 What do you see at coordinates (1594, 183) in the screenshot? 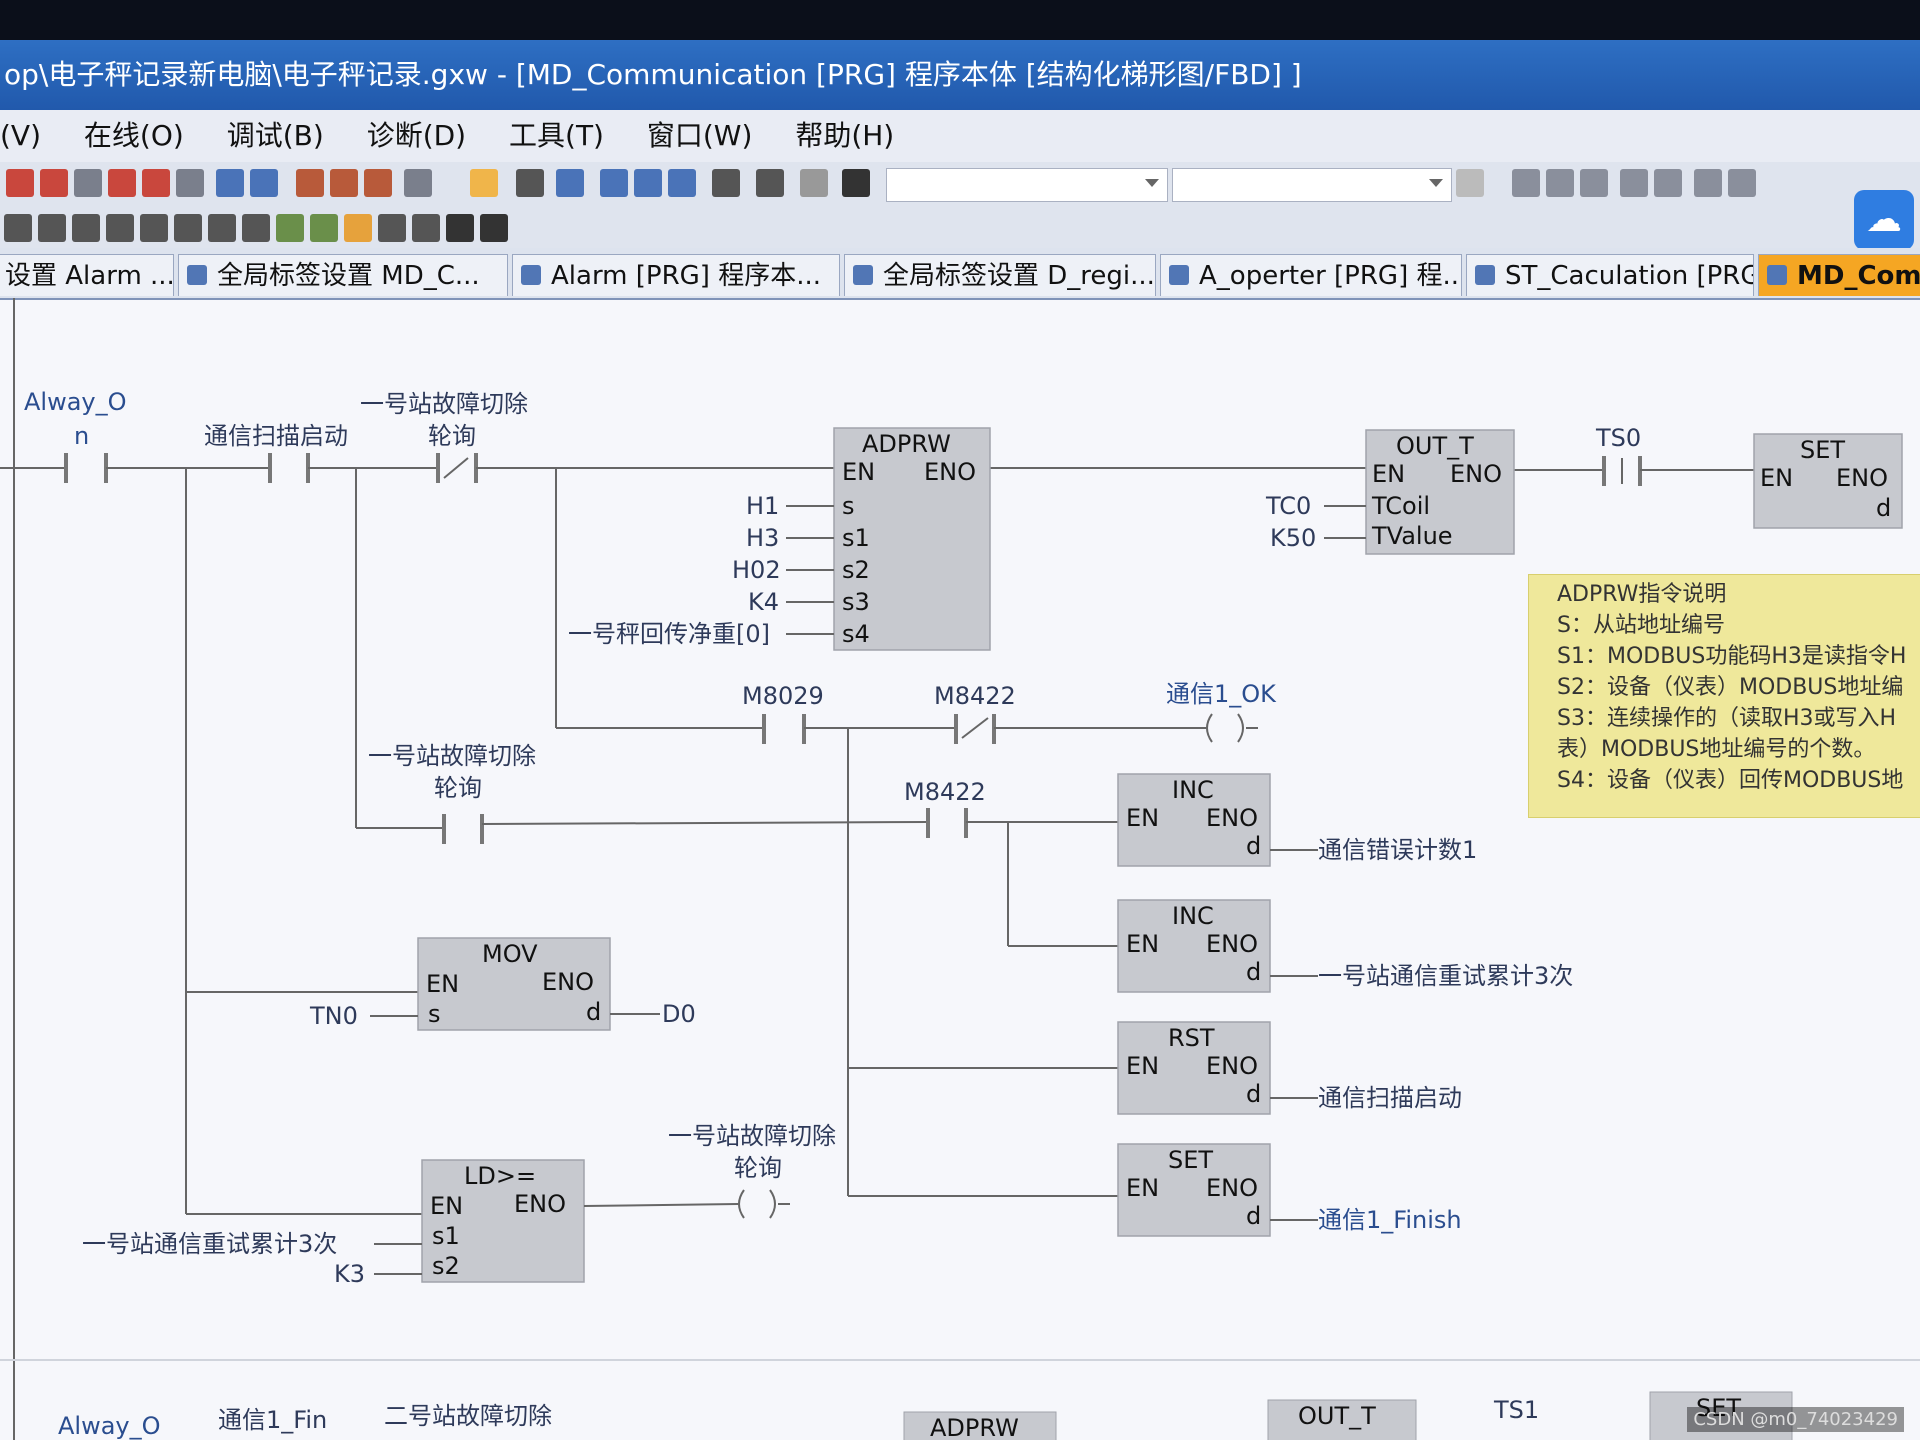
I see `ladder-edit-3-icon` at bounding box center [1594, 183].